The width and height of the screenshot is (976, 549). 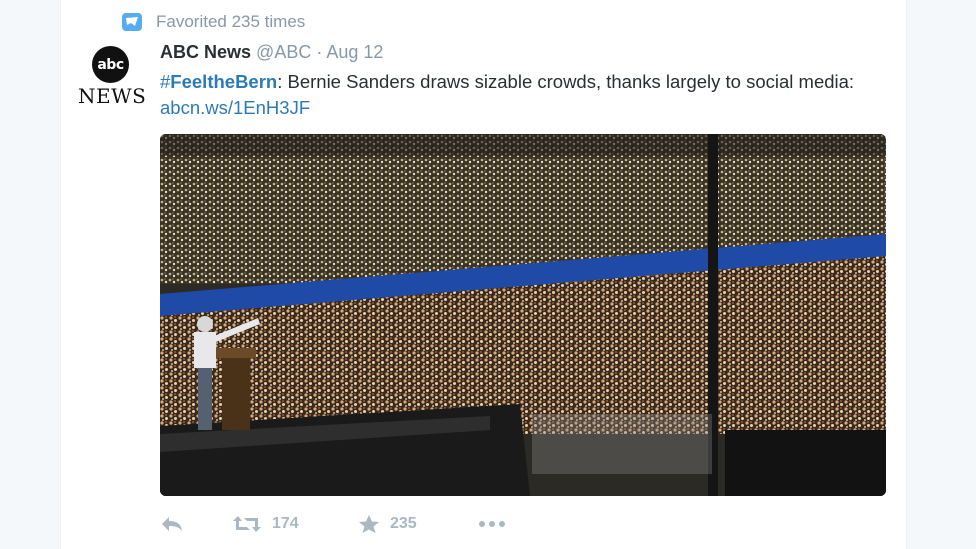 What do you see at coordinates (247, 524) in the screenshot?
I see `retweet-icon` at bounding box center [247, 524].